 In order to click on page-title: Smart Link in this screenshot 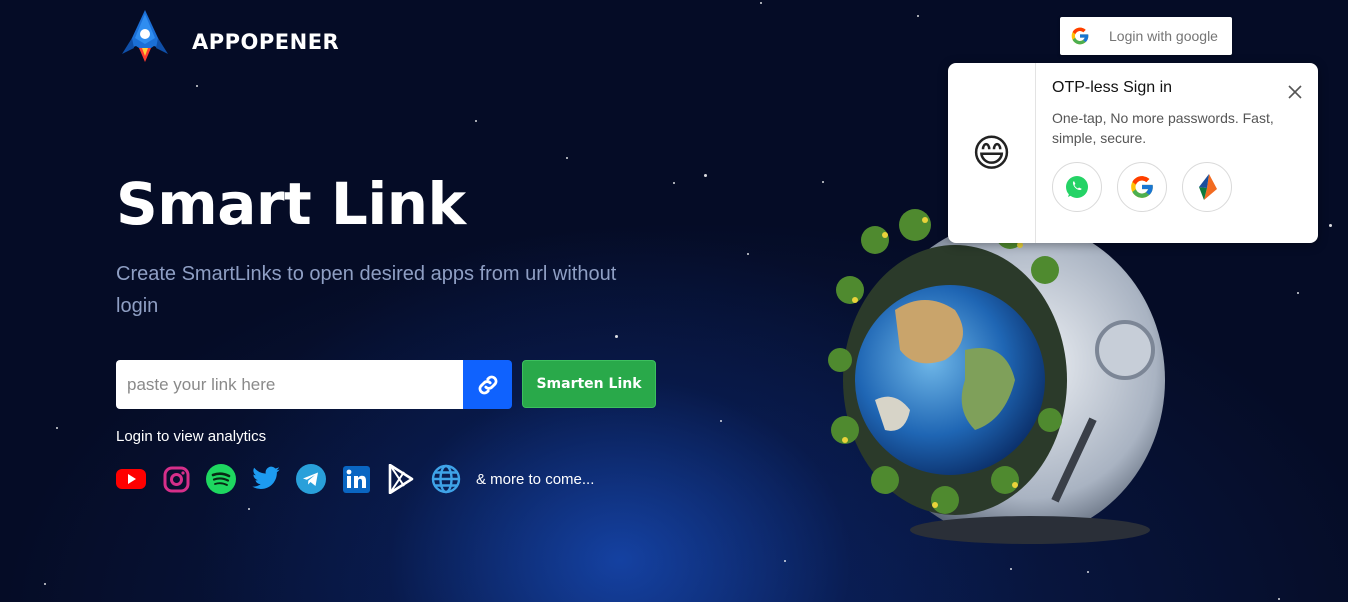, I will do `click(291, 204)`.